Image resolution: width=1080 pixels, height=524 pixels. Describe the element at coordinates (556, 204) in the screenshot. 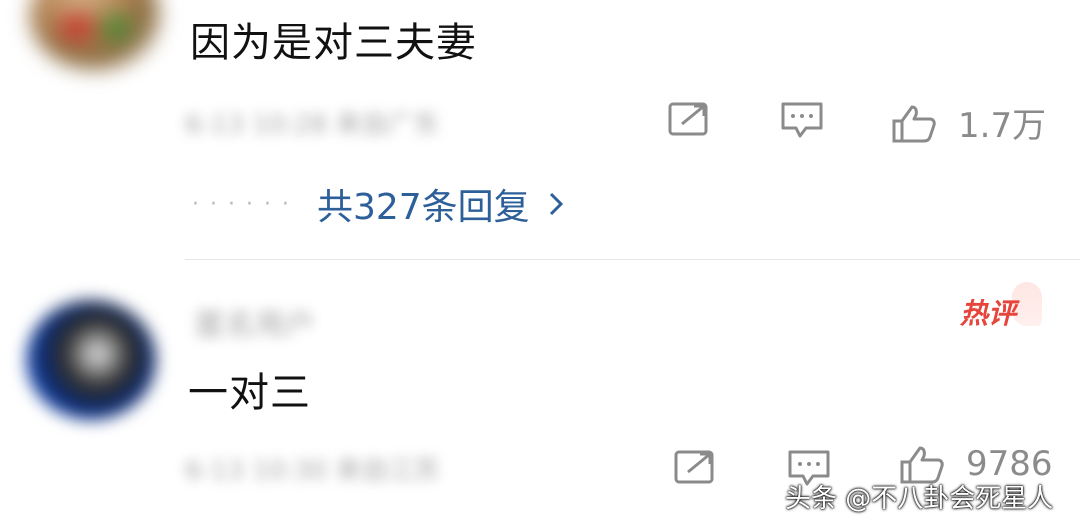

I see `chevron-right-icon` at that location.